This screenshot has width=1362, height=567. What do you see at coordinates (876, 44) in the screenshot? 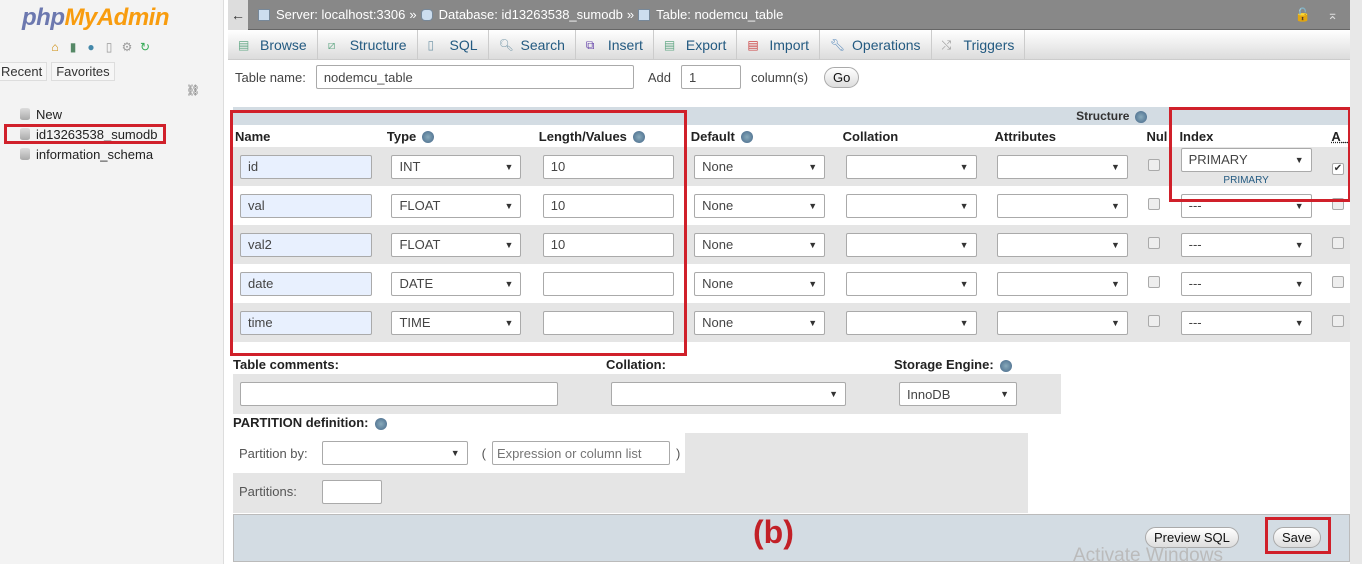
I see `tab-operations: 🔧︎ Operations` at bounding box center [876, 44].